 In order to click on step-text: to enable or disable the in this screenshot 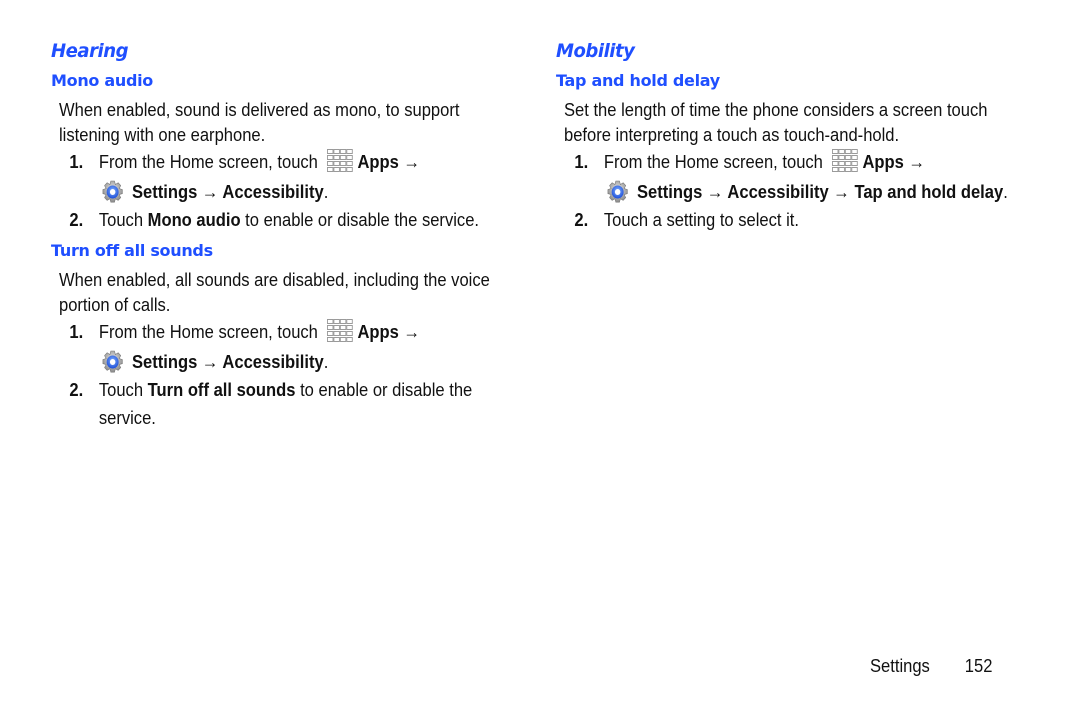, I will do `click(386, 390)`.